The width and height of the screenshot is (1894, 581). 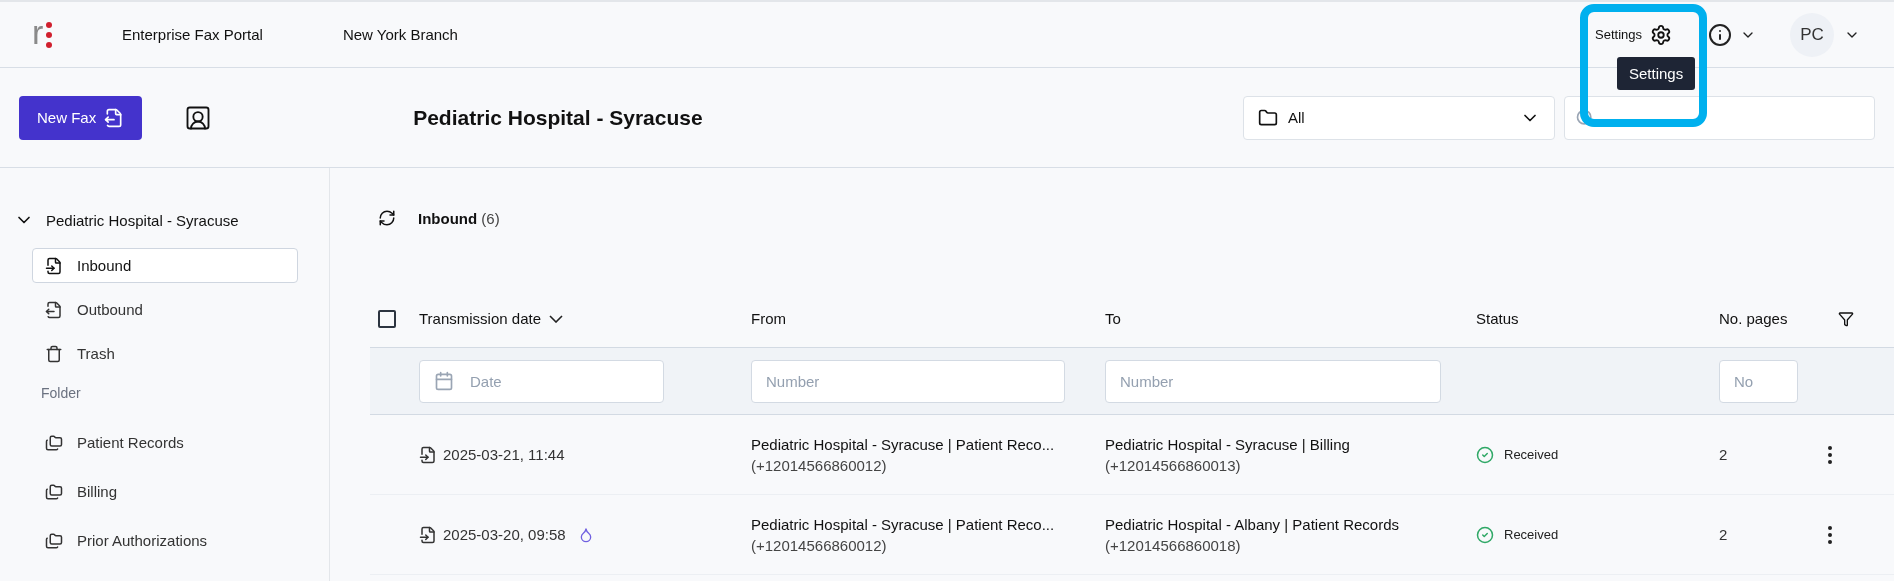 I want to click on sidebar-item: Outbound, so click(x=165, y=309).